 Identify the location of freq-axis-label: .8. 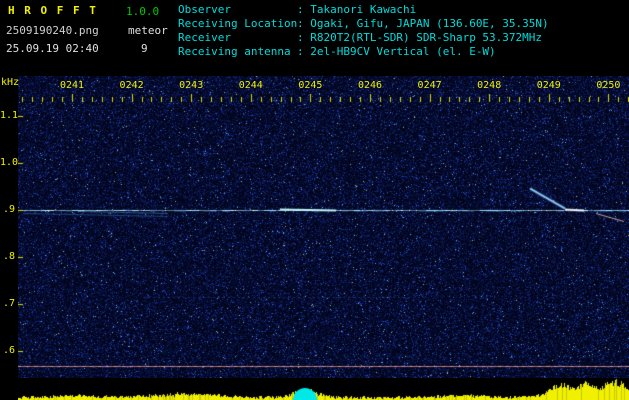
(8, 256).